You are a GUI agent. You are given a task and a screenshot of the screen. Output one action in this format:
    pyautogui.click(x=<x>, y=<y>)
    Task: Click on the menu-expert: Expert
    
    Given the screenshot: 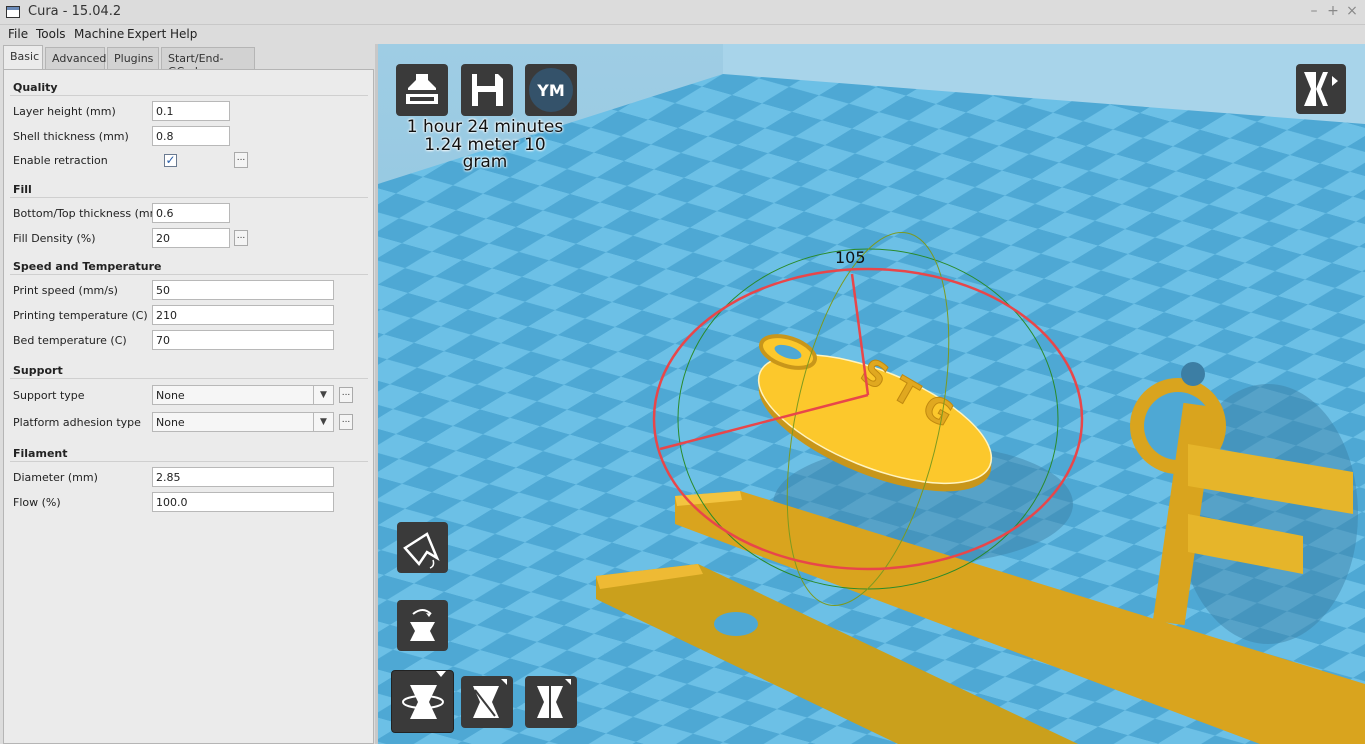 What is the action you would take?
    pyautogui.click(x=146, y=34)
    